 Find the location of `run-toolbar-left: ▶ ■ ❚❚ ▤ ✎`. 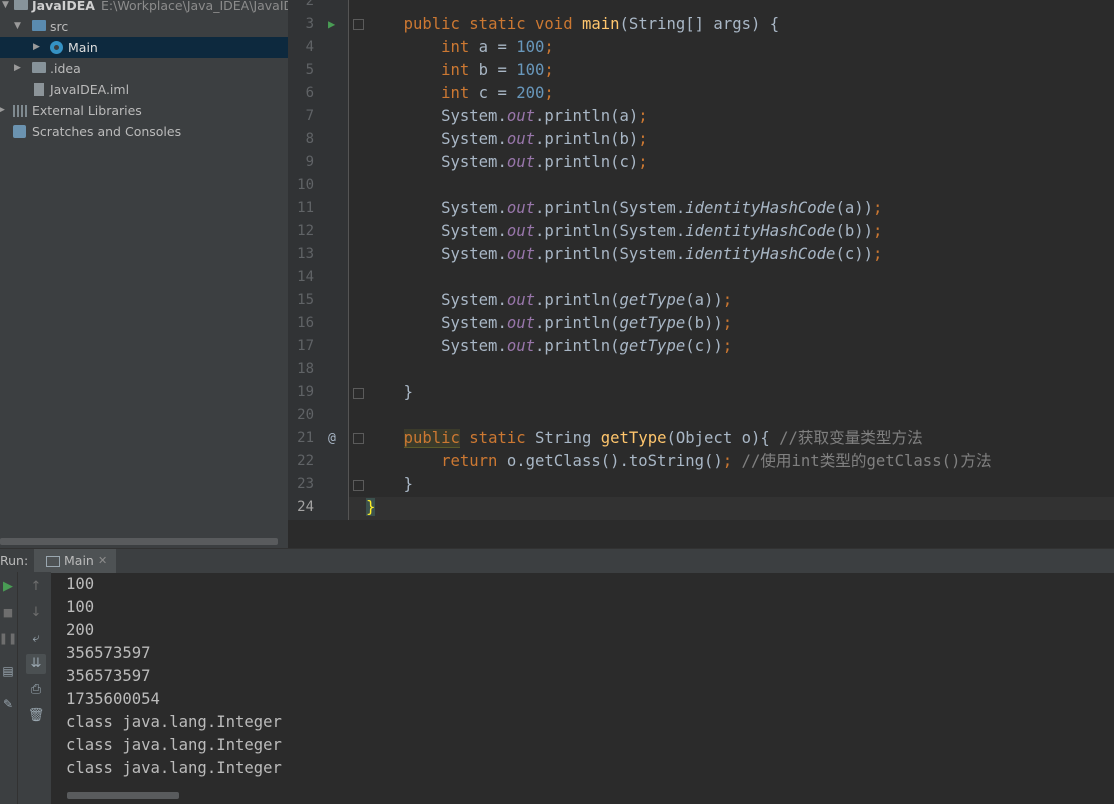

run-toolbar-left: ▶ ■ ❚❚ ▤ ✎ is located at coordinates (8, 688).